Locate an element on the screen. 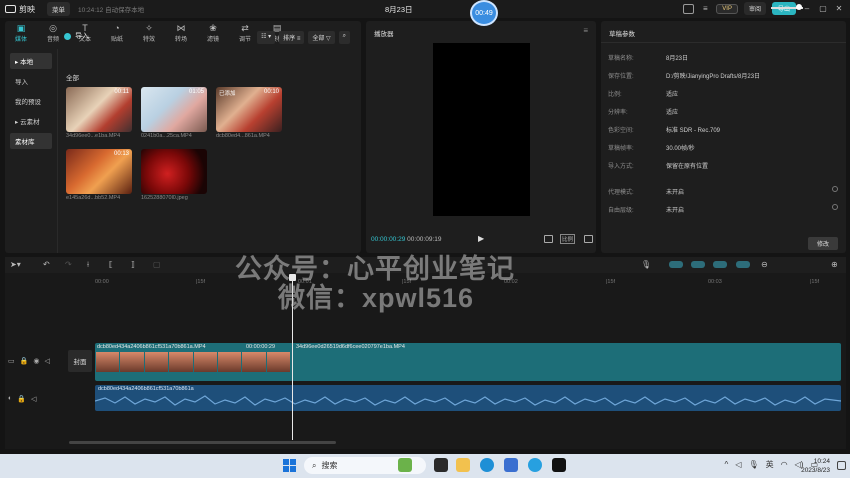  import-label: 导入 is located at coordinates (82, 36).